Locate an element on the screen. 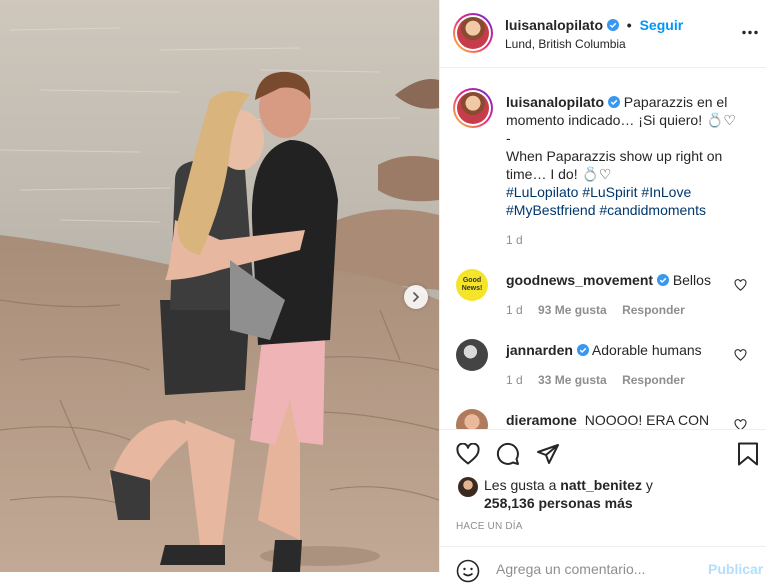  comment-text: Adorable humans is located at coordinates (646, 350).